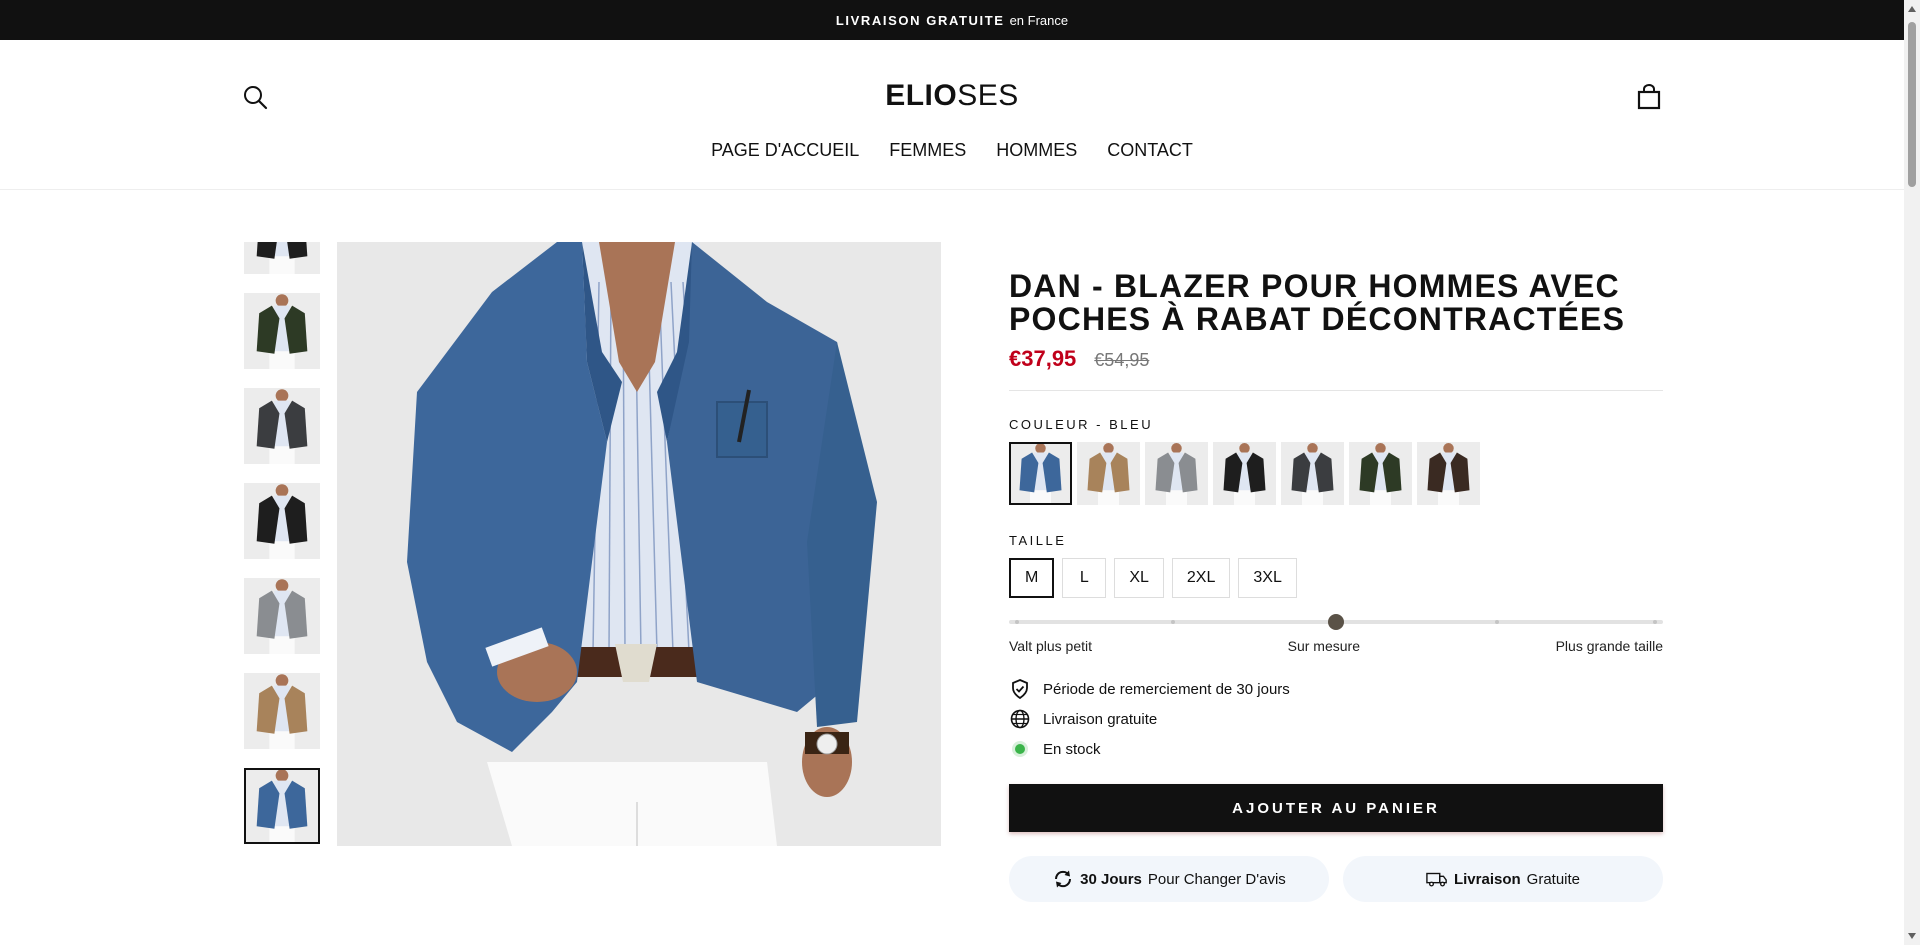  I want to click on color-swatch-gris-clair, so click(1176, 473).